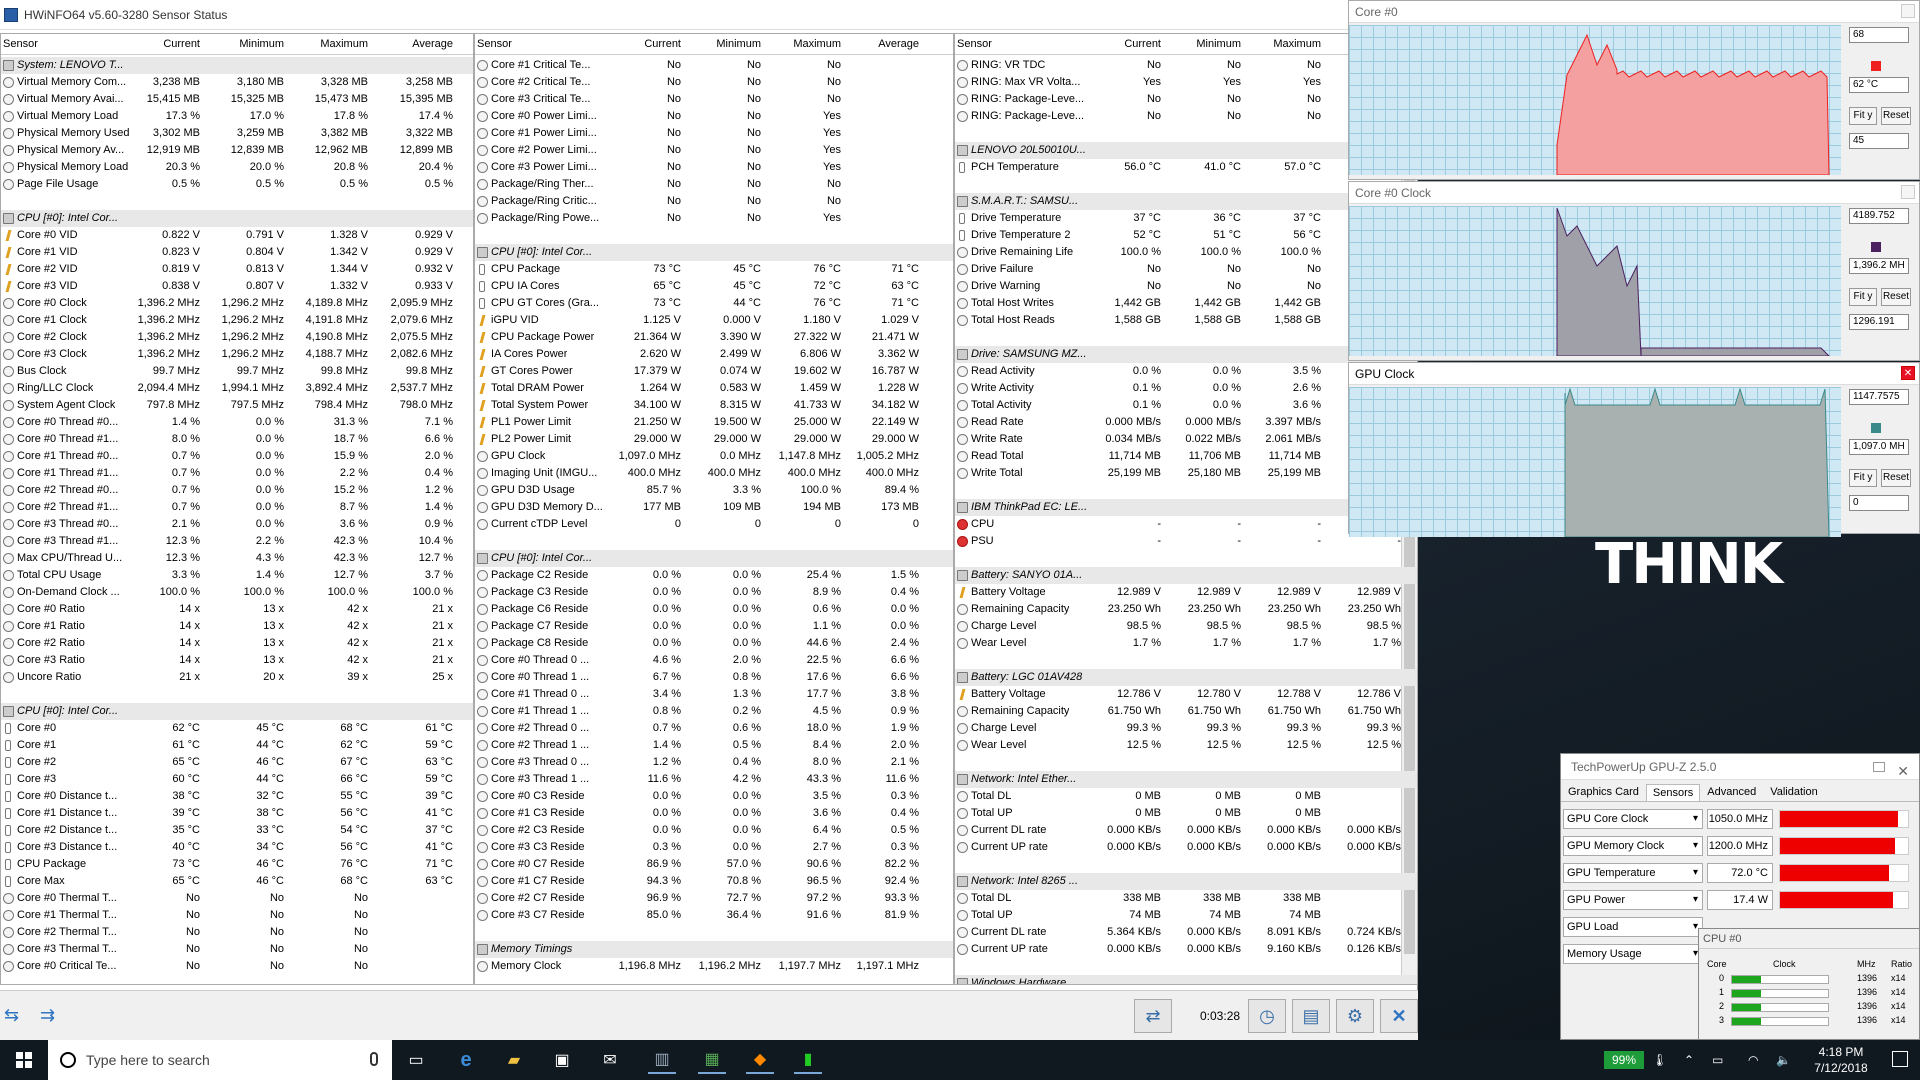 Image resolution: width=1920 pixels, height=1080 pixels. What do you see at coordinates (237, 915) in the screenshot?
I see `sensor-row: Core #1 Thermal T... No No No` at bounding box center [237, 915].